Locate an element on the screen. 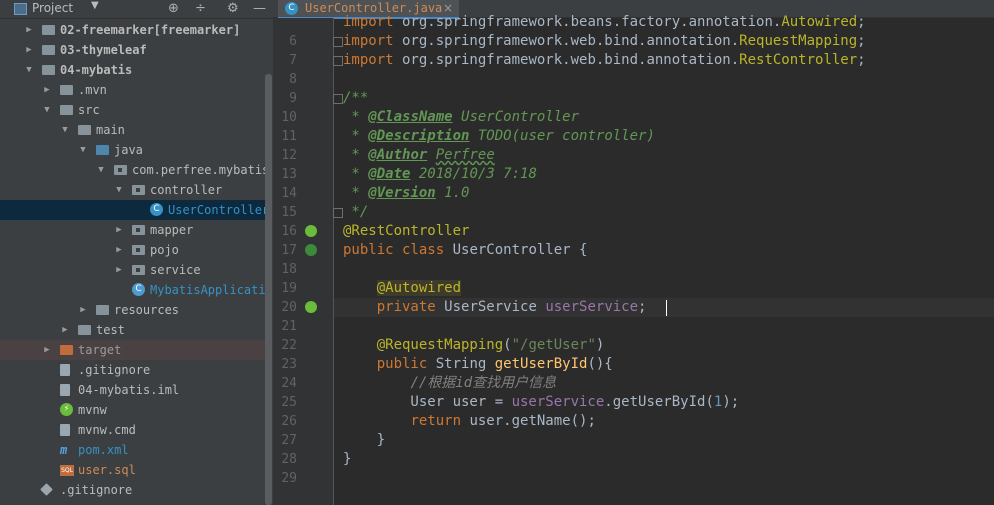  tree-scrollbar is located at coordinates (268, 289).